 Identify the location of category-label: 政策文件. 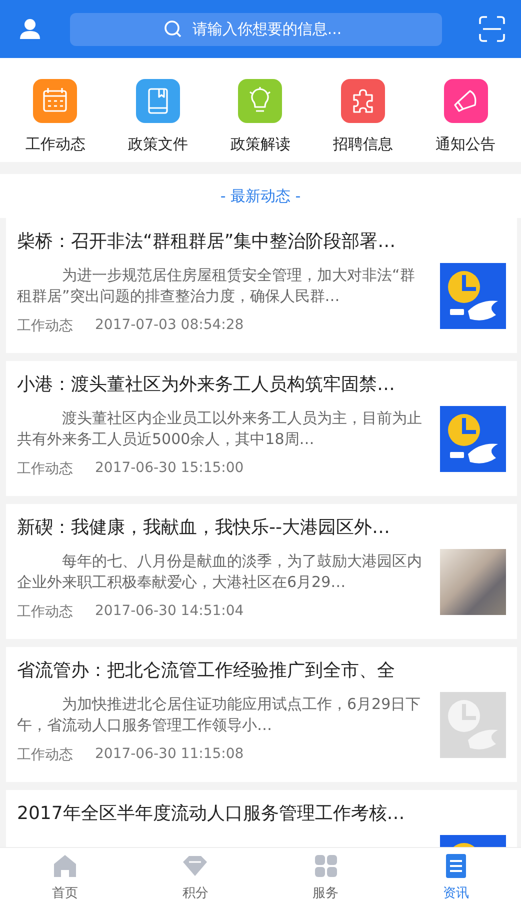
(158, 144).